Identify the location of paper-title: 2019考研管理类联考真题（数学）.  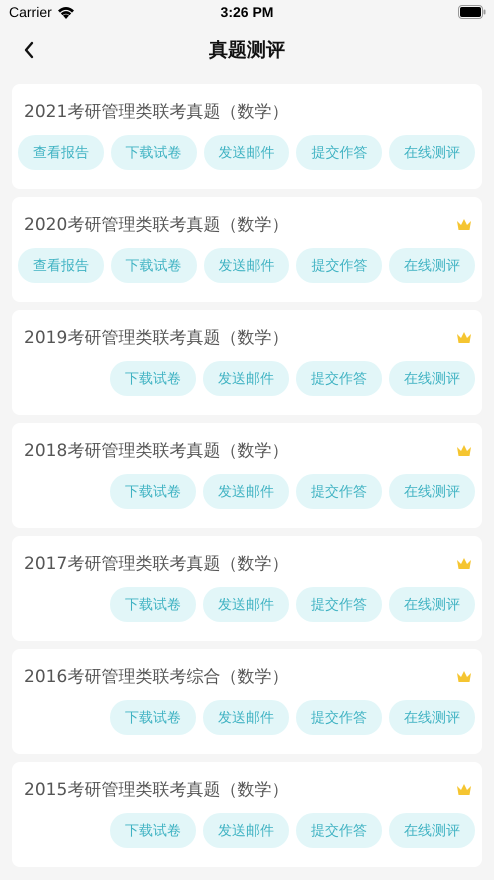
(156, 337).